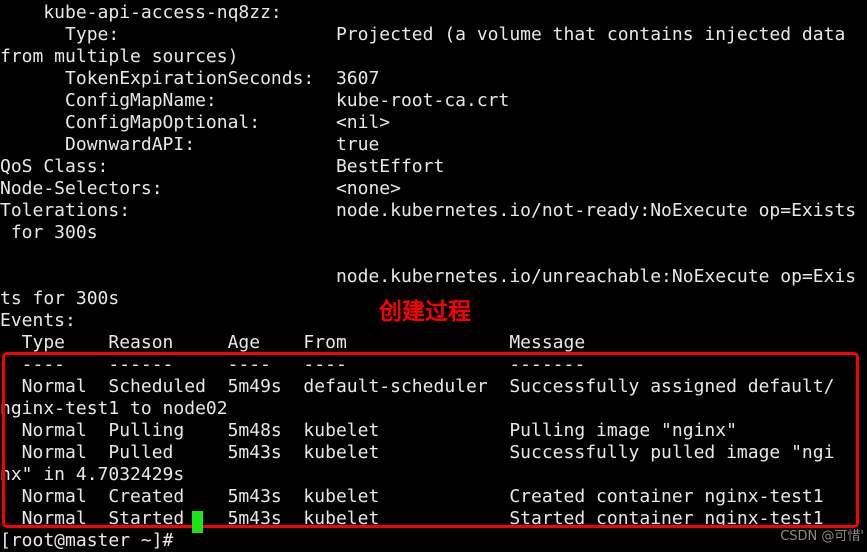 This screenshot has width=867, height=552. Describe the element at coordinates (49, 232) in the screenshot. I see `output-line: for 300s` at that location.